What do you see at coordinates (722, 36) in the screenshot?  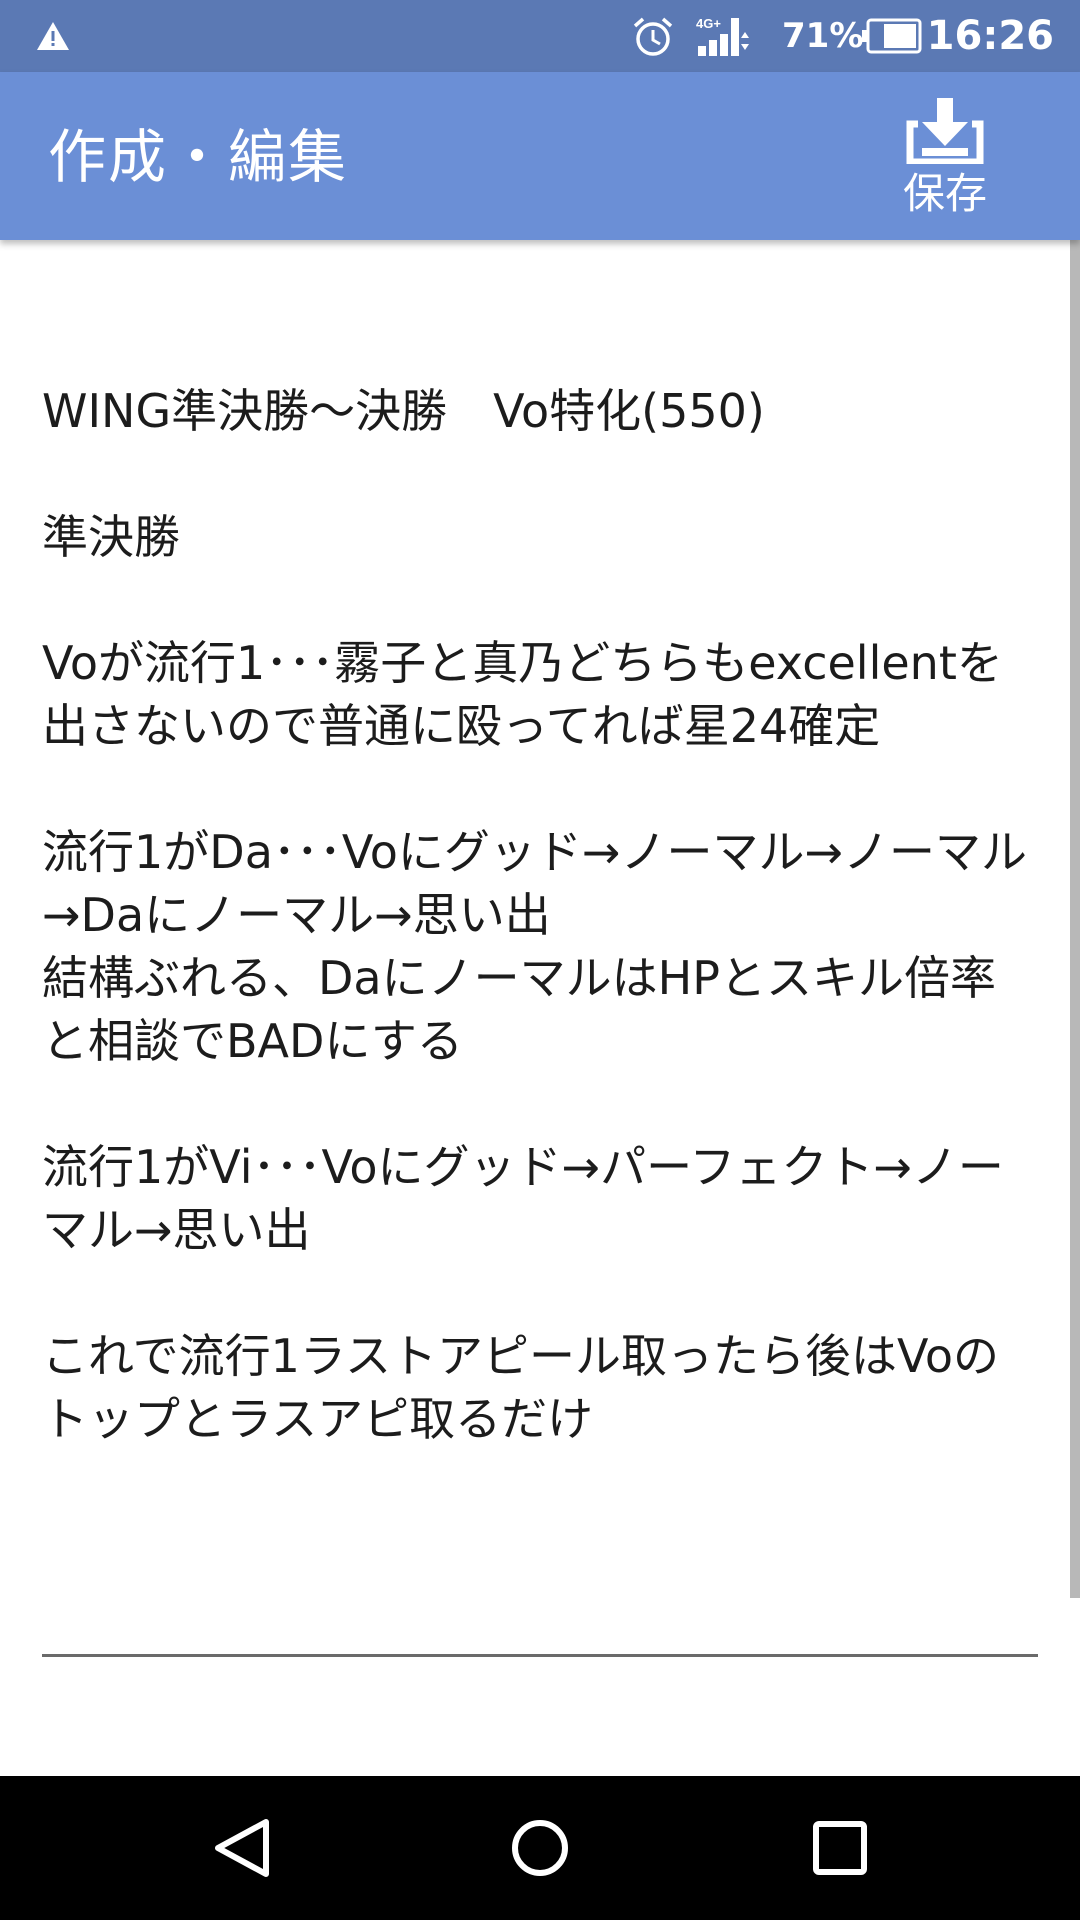 I see `signal-icon: 4G+` at bounding box center [722, 36].